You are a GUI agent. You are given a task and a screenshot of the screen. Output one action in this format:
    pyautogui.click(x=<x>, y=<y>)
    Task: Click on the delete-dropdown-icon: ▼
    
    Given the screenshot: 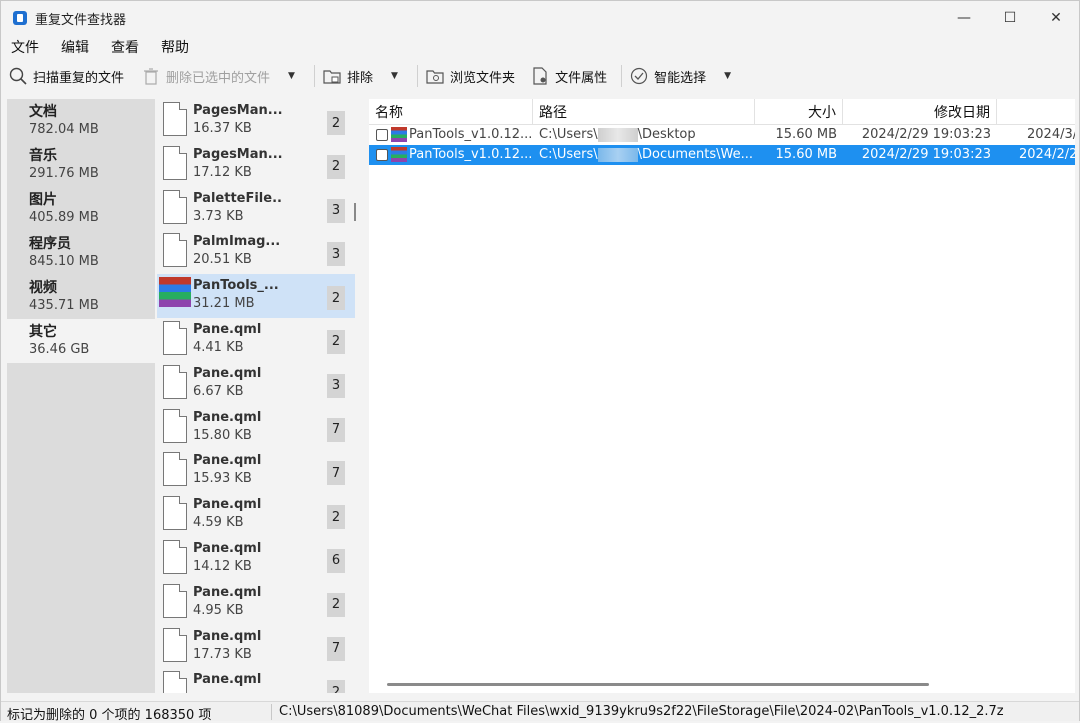 What is the action you would take?
    pyautogui.click(x=295, y=76)
    